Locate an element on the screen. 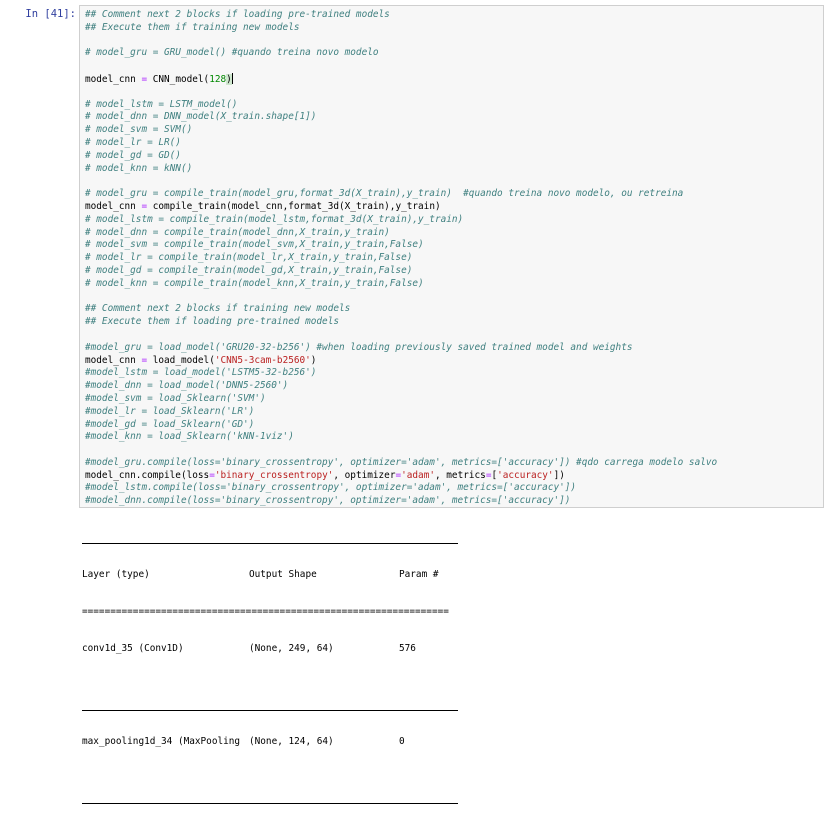 The width and height of the screenshot is (836, 829). code-line: model_cnn = CNN_model(128) is located at coordinates (452, 79).